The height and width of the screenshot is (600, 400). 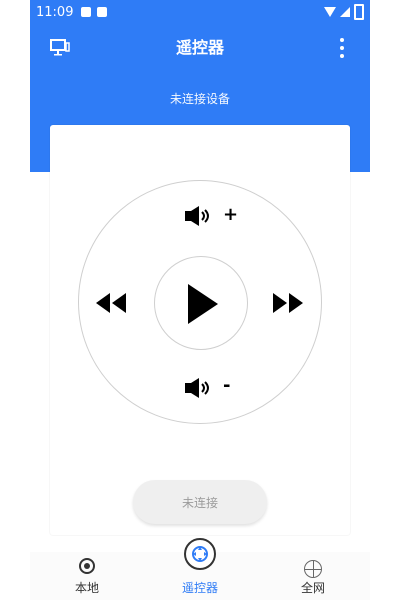 What do you see at coordinates (312, 588) in the screenshot?
I see `nav-network-label: 全网` at bounding box center [312, 588].